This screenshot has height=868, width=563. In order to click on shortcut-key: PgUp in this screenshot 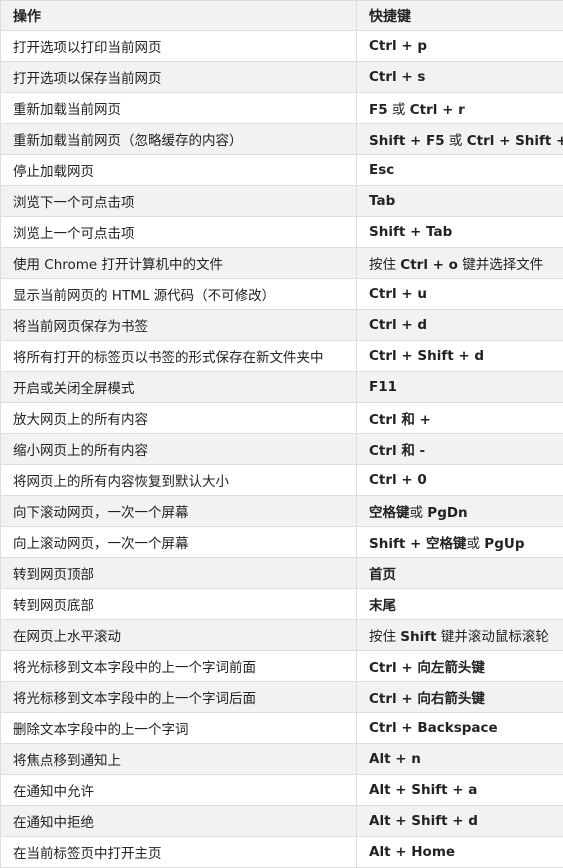, I will do `click(504, 544)`.